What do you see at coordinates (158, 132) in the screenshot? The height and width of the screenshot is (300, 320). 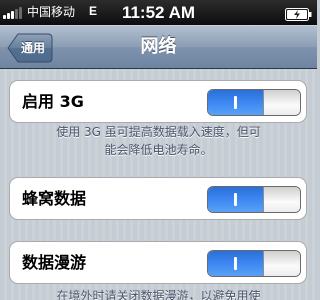 I see `enable-3g-note-line1: 使用 3G 虽可提高数据载入速度，但可` at bounding box center [158, 132].